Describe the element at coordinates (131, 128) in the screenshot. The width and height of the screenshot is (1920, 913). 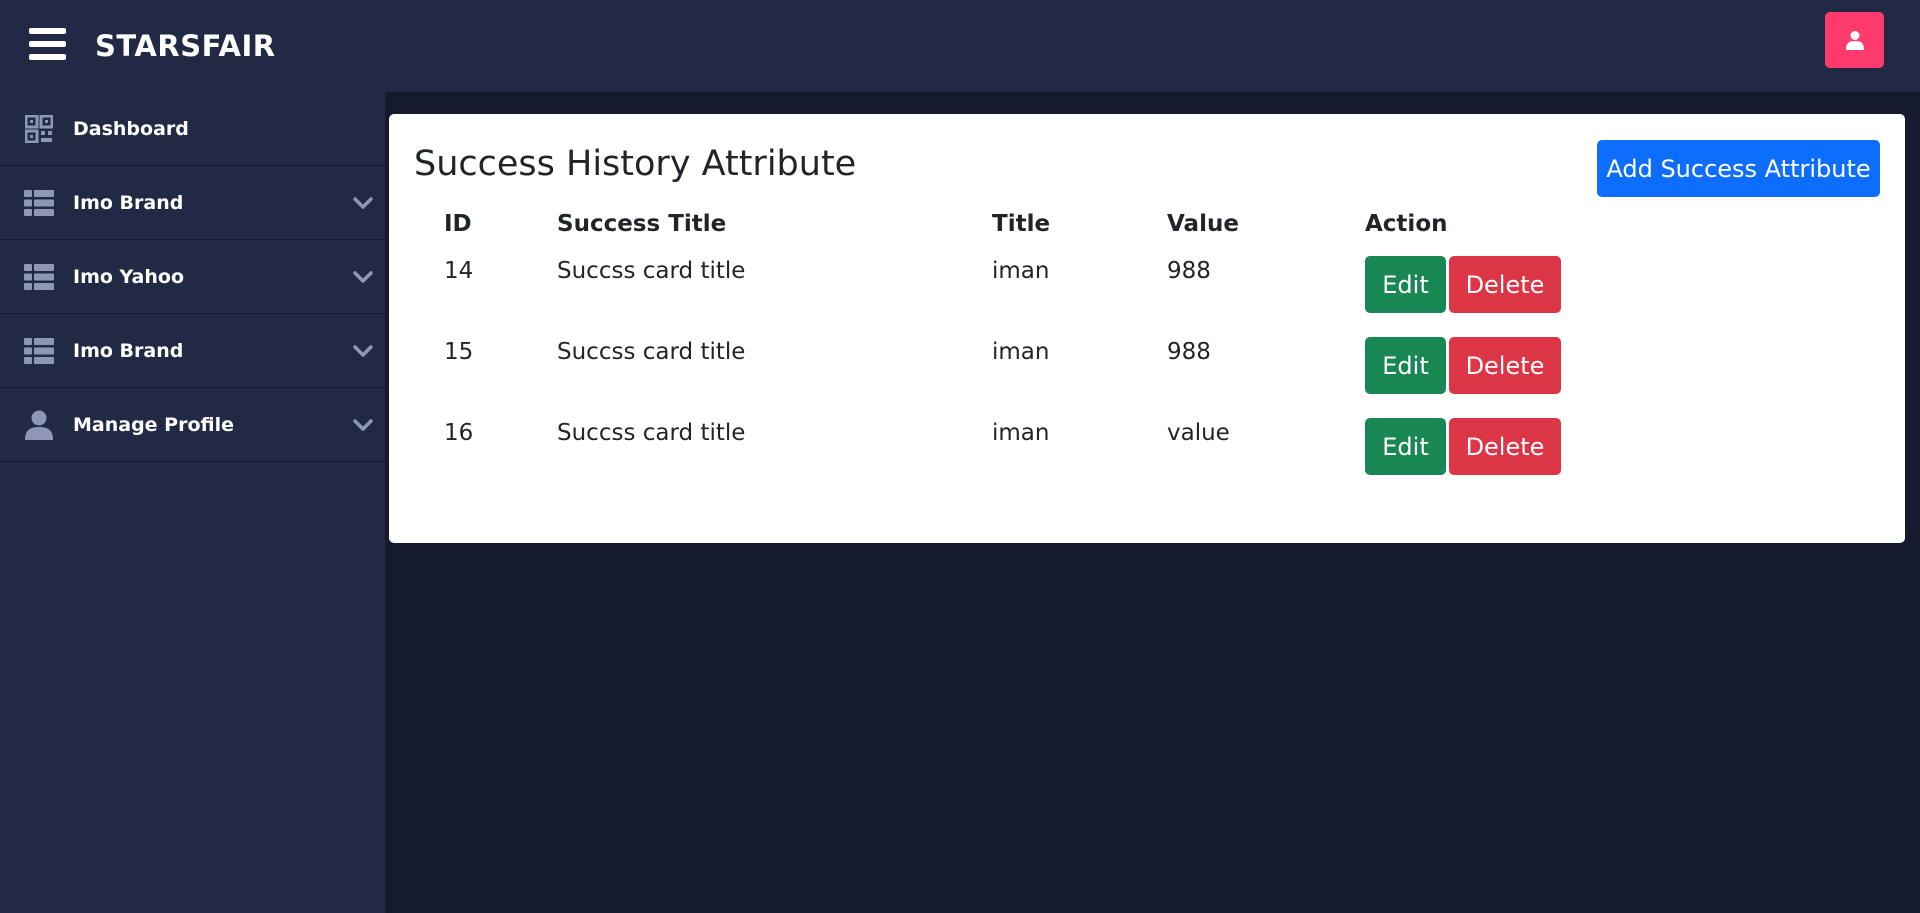
I see `sidebar-item-label: Dashboard` at that location.